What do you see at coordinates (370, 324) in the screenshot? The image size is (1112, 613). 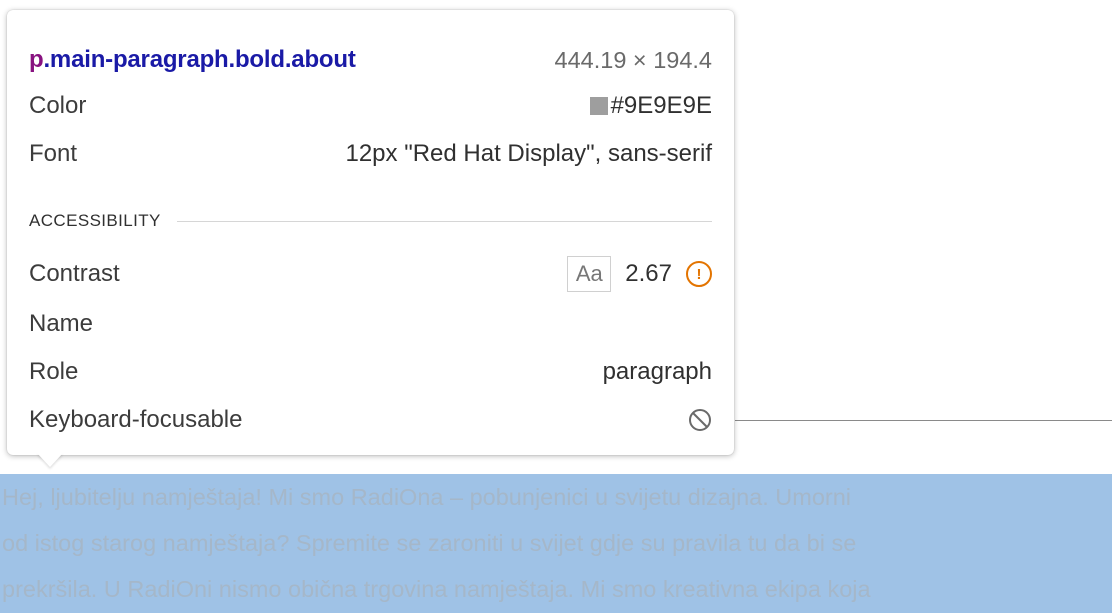 I see `name-row: Name` at bounding box center [370, 324].